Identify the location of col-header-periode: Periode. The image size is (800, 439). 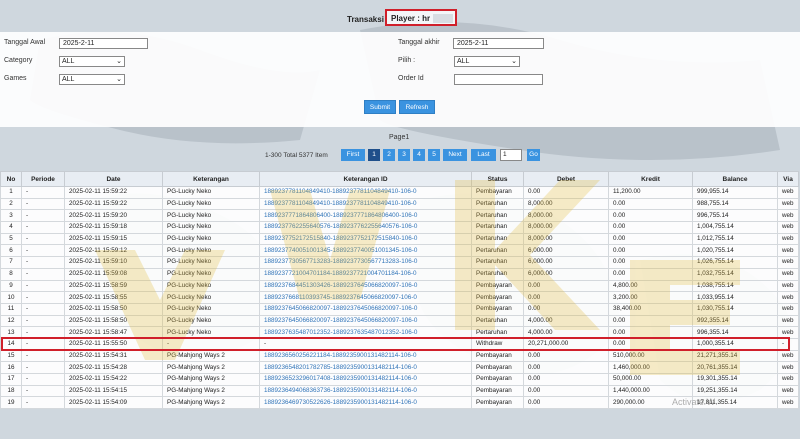
(43, 179).